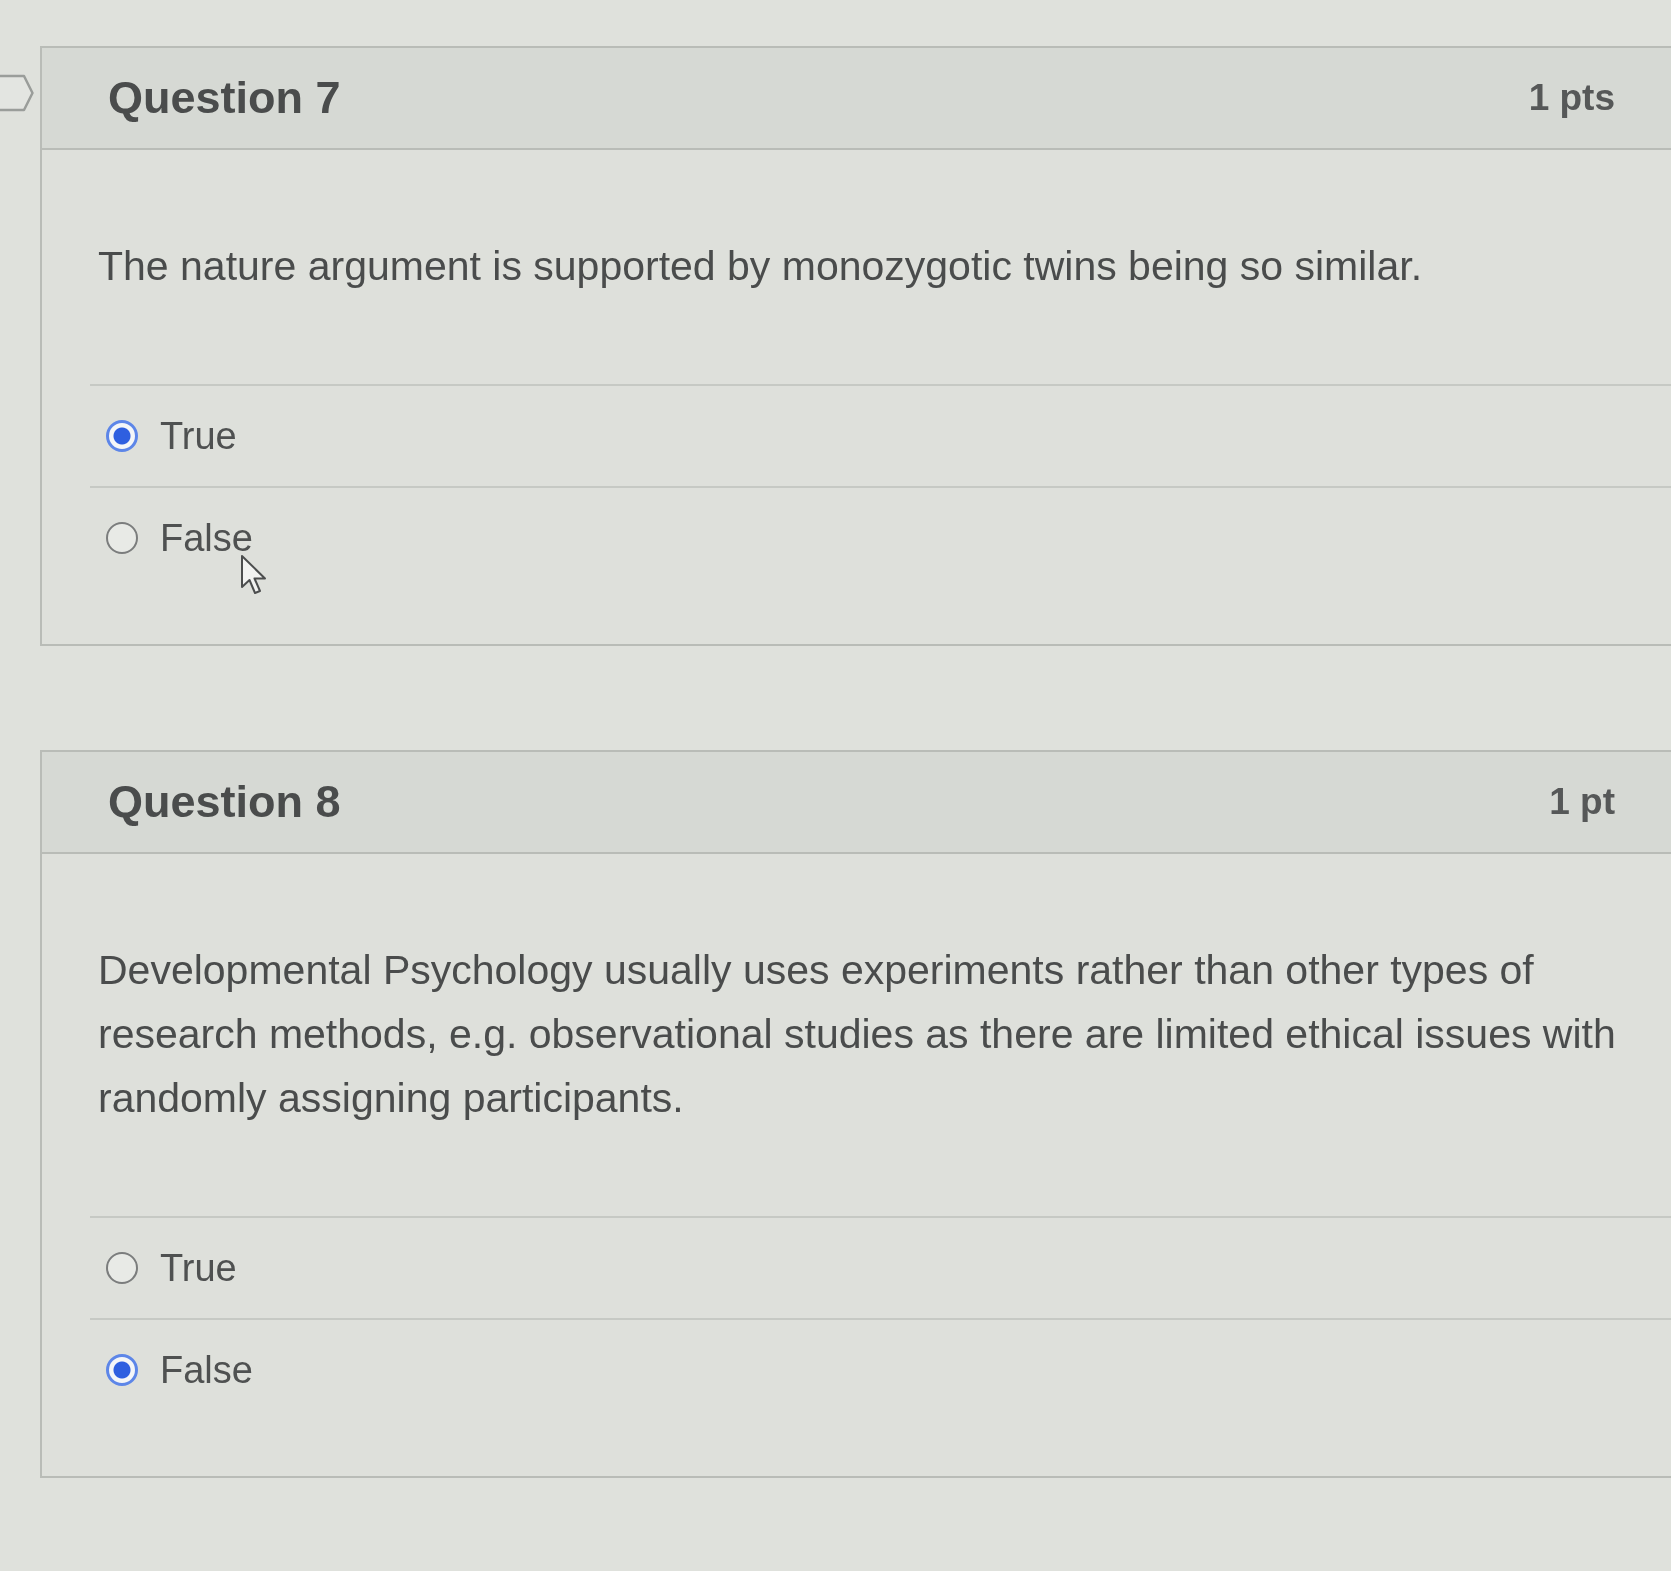  Describe the element at coordinates (1582, 802) in the screenshot. I see `points-label: 1 pt` at that location.